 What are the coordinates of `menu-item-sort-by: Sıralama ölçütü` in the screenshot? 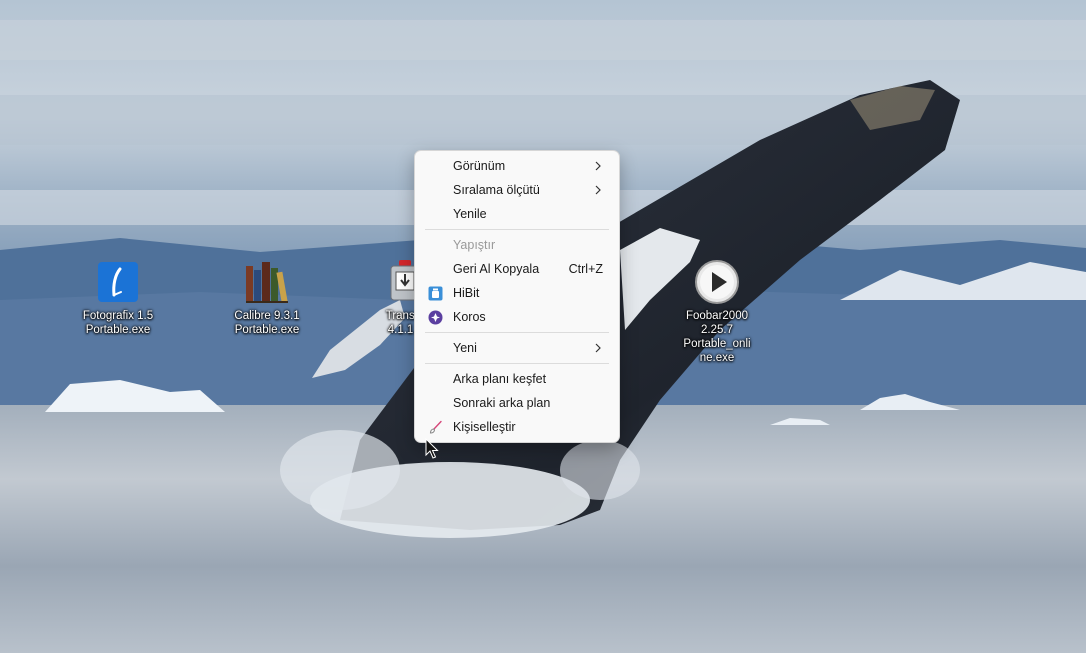 It's located at (517, 190).